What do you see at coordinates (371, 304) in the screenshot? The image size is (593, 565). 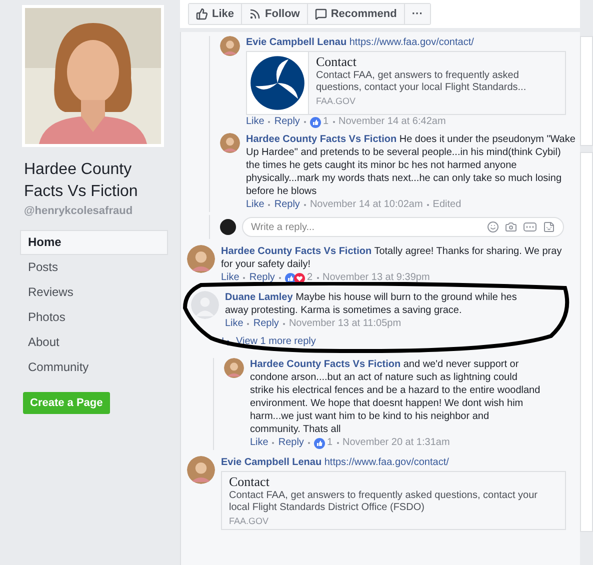 I see `comment-text: Duane Lamley Maybe his house will burn to the ground while hes away protesting. Karma is sometimes a saving grace.` at bounding box center [371, 304].